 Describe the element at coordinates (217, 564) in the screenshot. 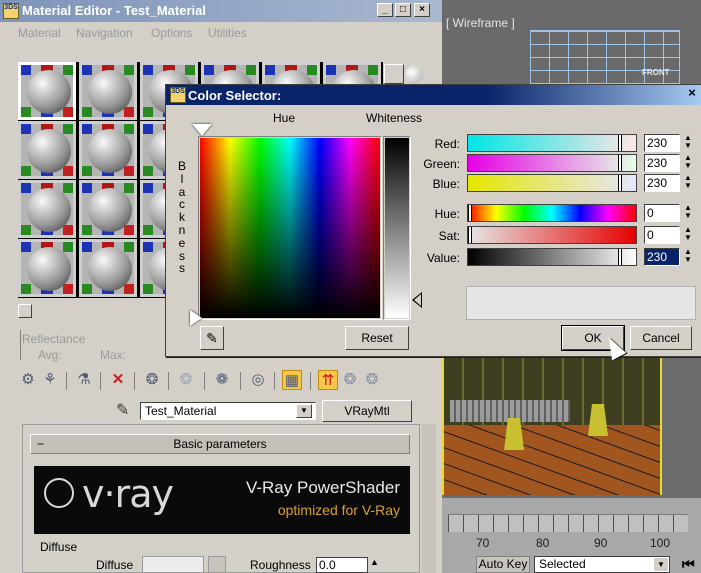

I see `diffuse-map-button` at that location.